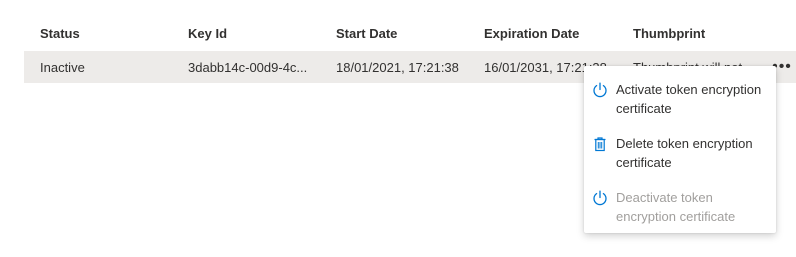 The width and height of the screenshot is (796, 257). What do you see at coordinates (676, 207) in the screenshot?
I see `menu-item-label: Deactivate token encryption certificate` at bounding box center [676, 207].